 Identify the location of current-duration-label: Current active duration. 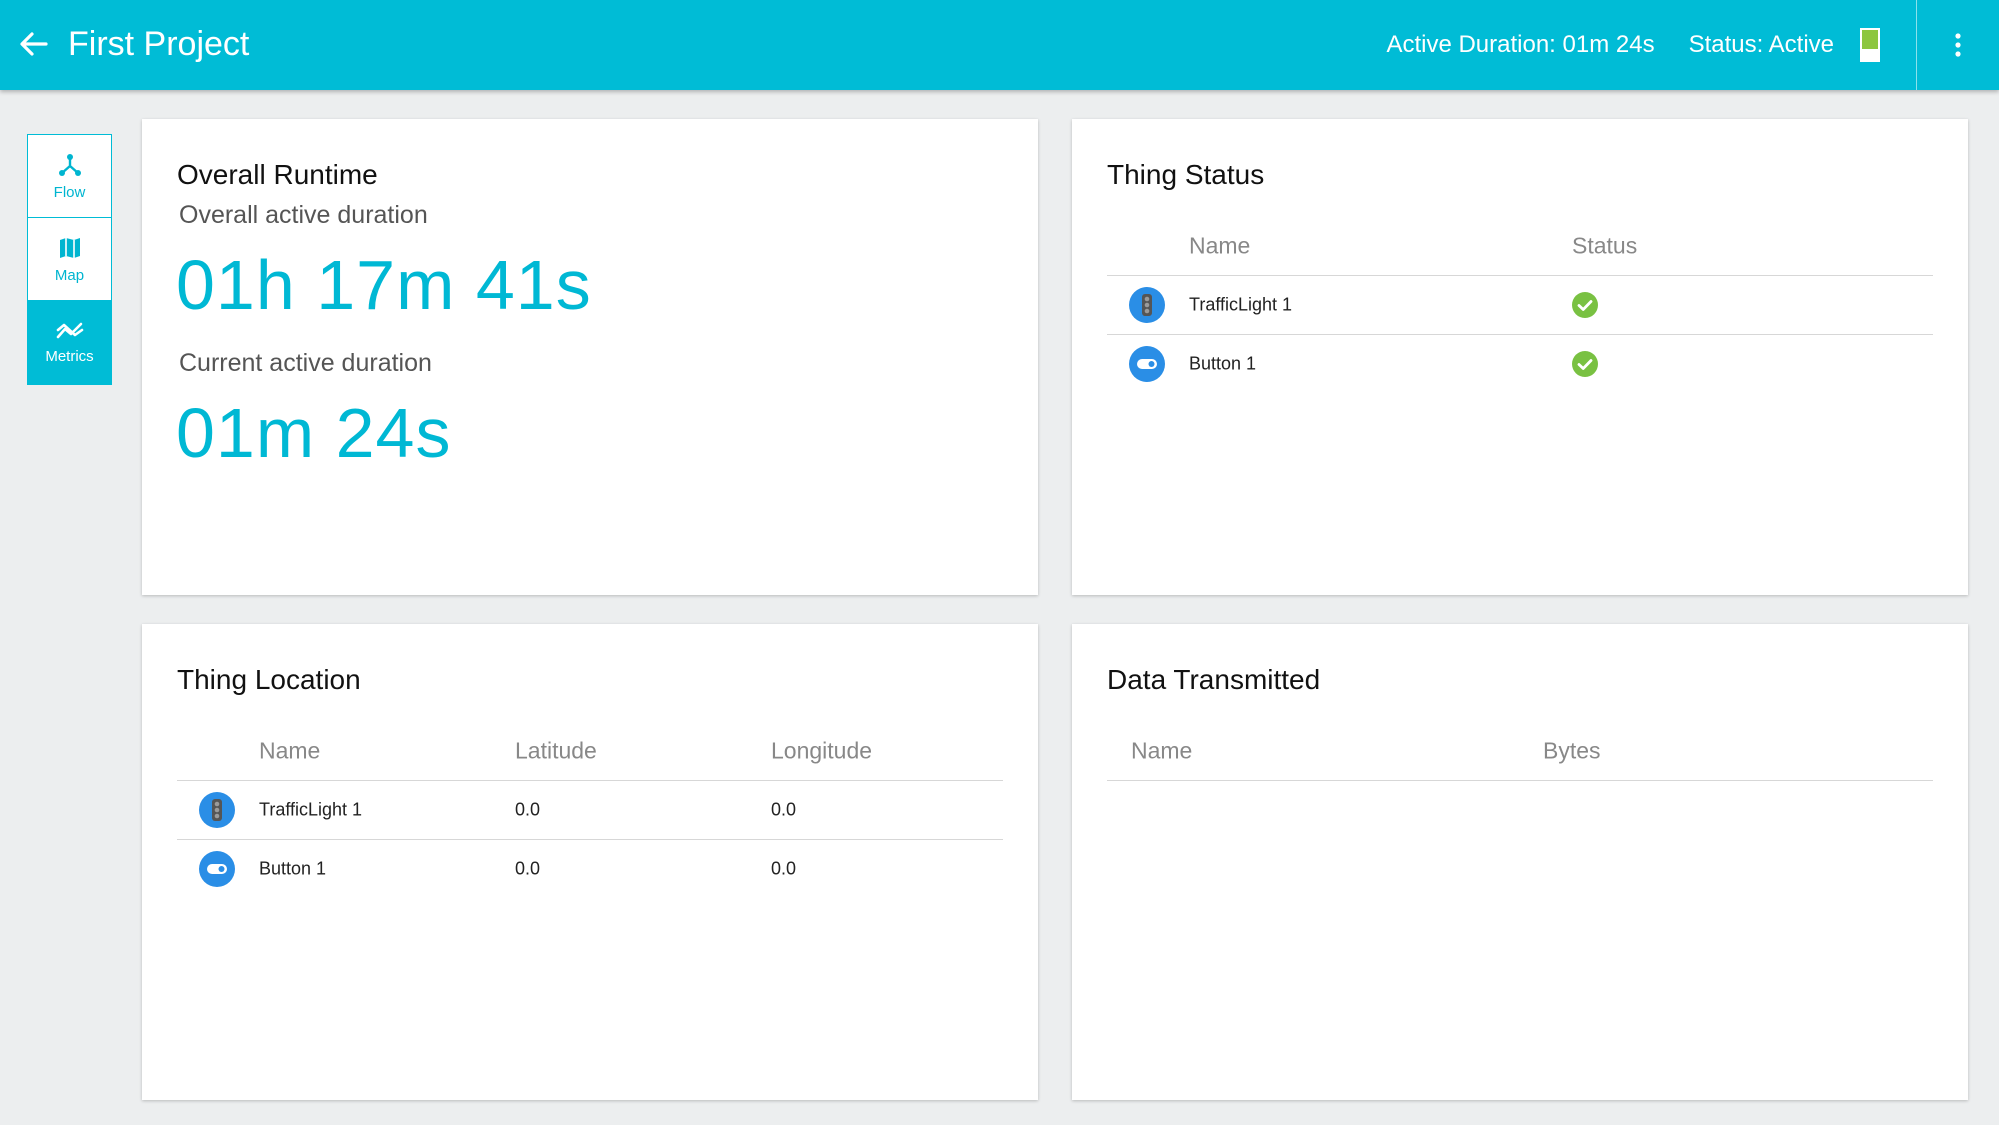
(305, 363).